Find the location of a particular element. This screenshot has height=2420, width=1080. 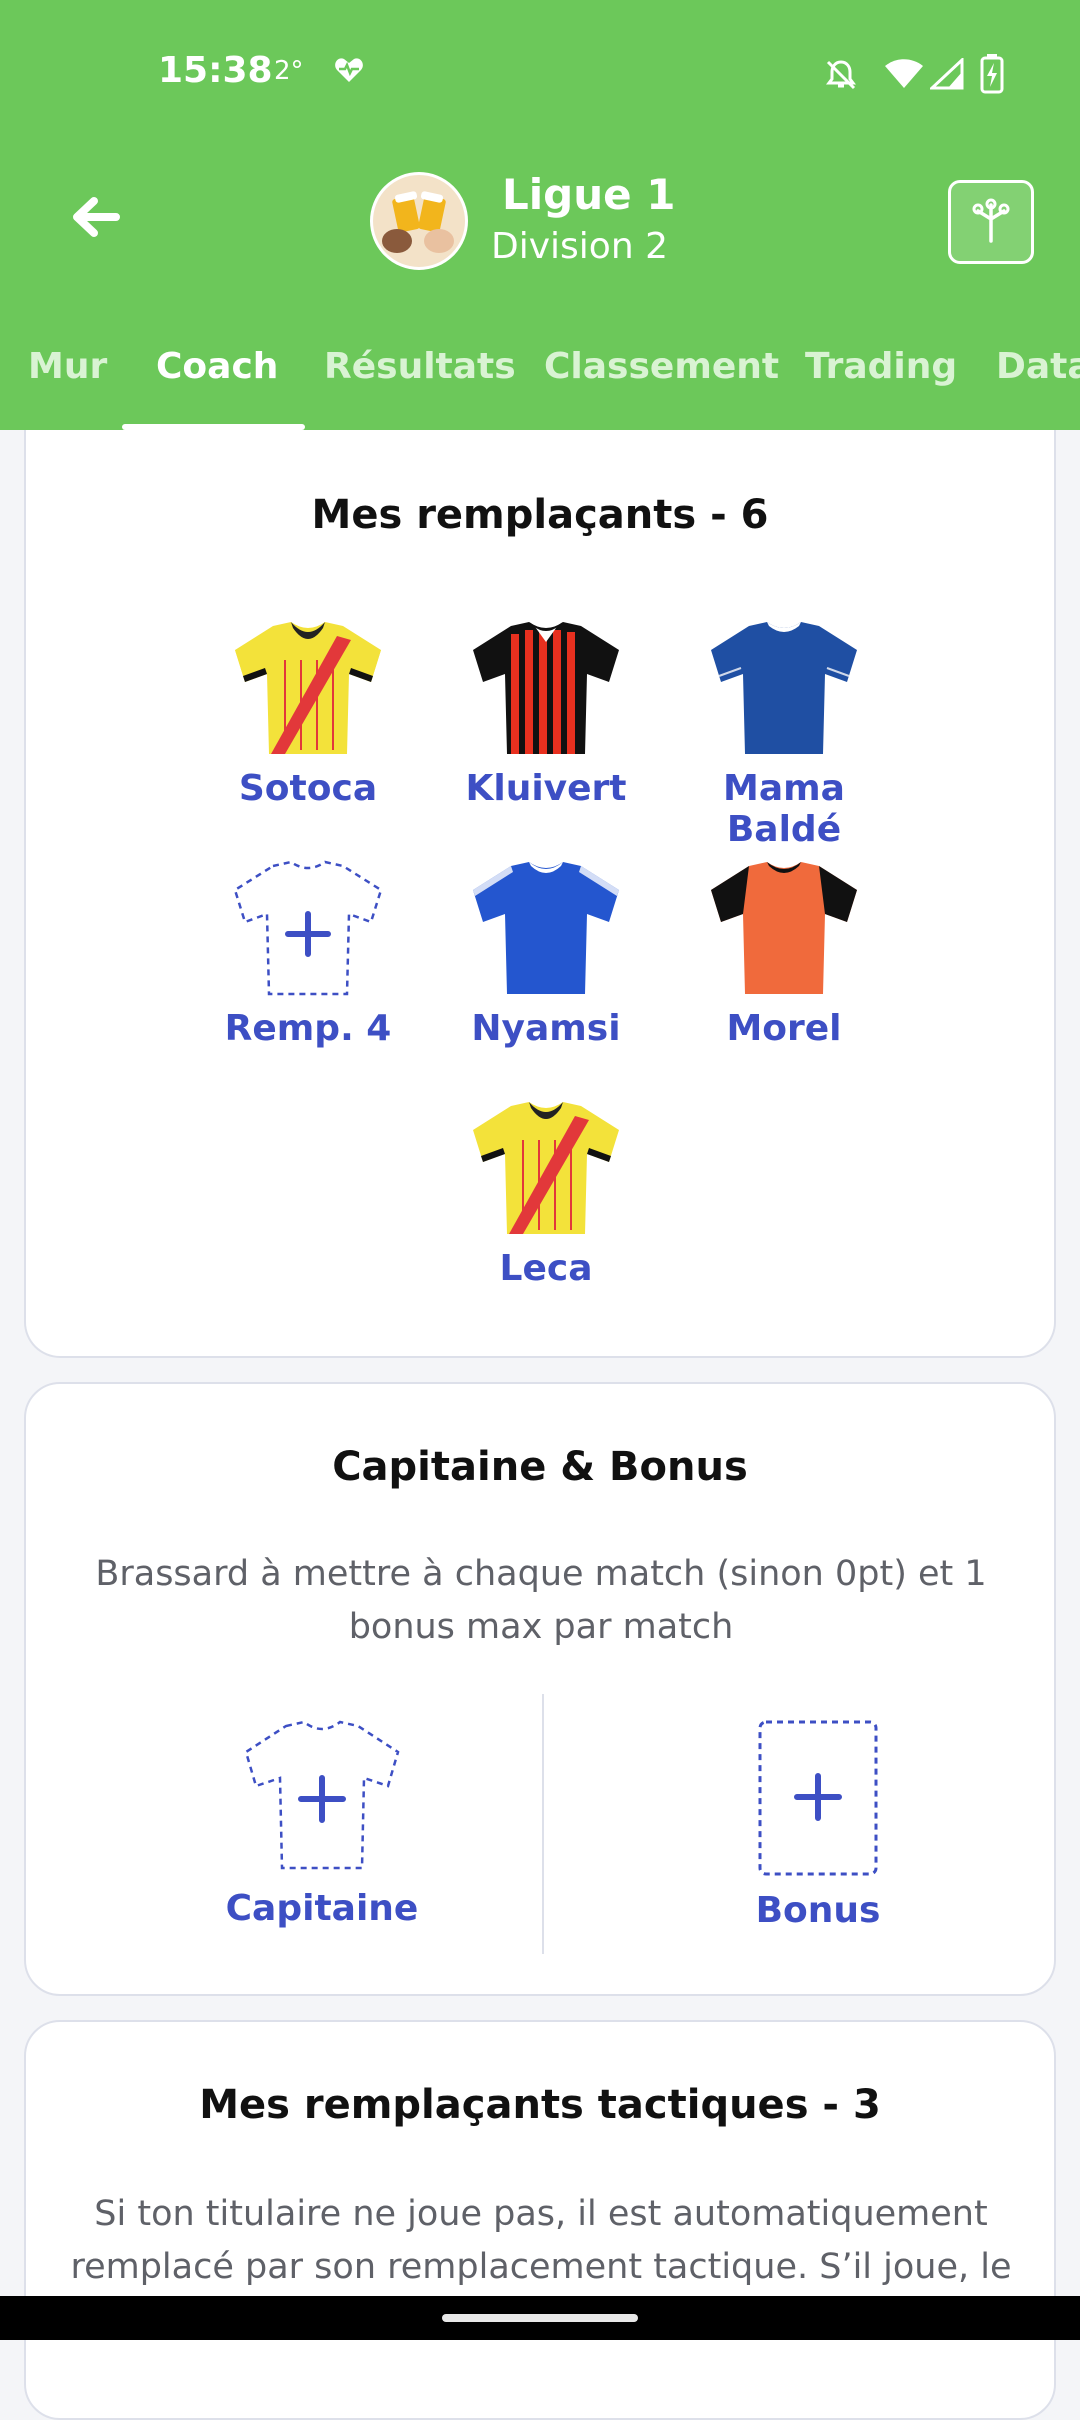

player-slot: Kluivert is located at coordinates (546, 730).